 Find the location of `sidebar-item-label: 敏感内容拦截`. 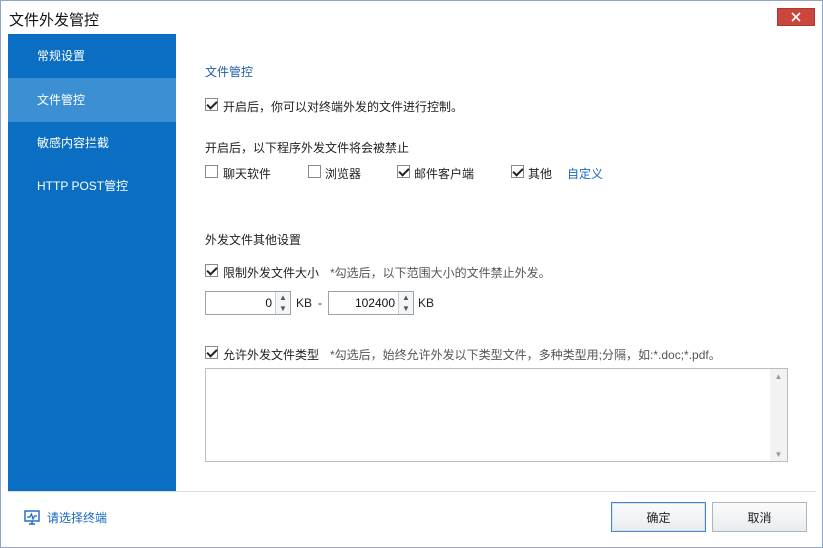

sidebar-item-label: 敏感内容拦截 is located at coordinates (73, 143).